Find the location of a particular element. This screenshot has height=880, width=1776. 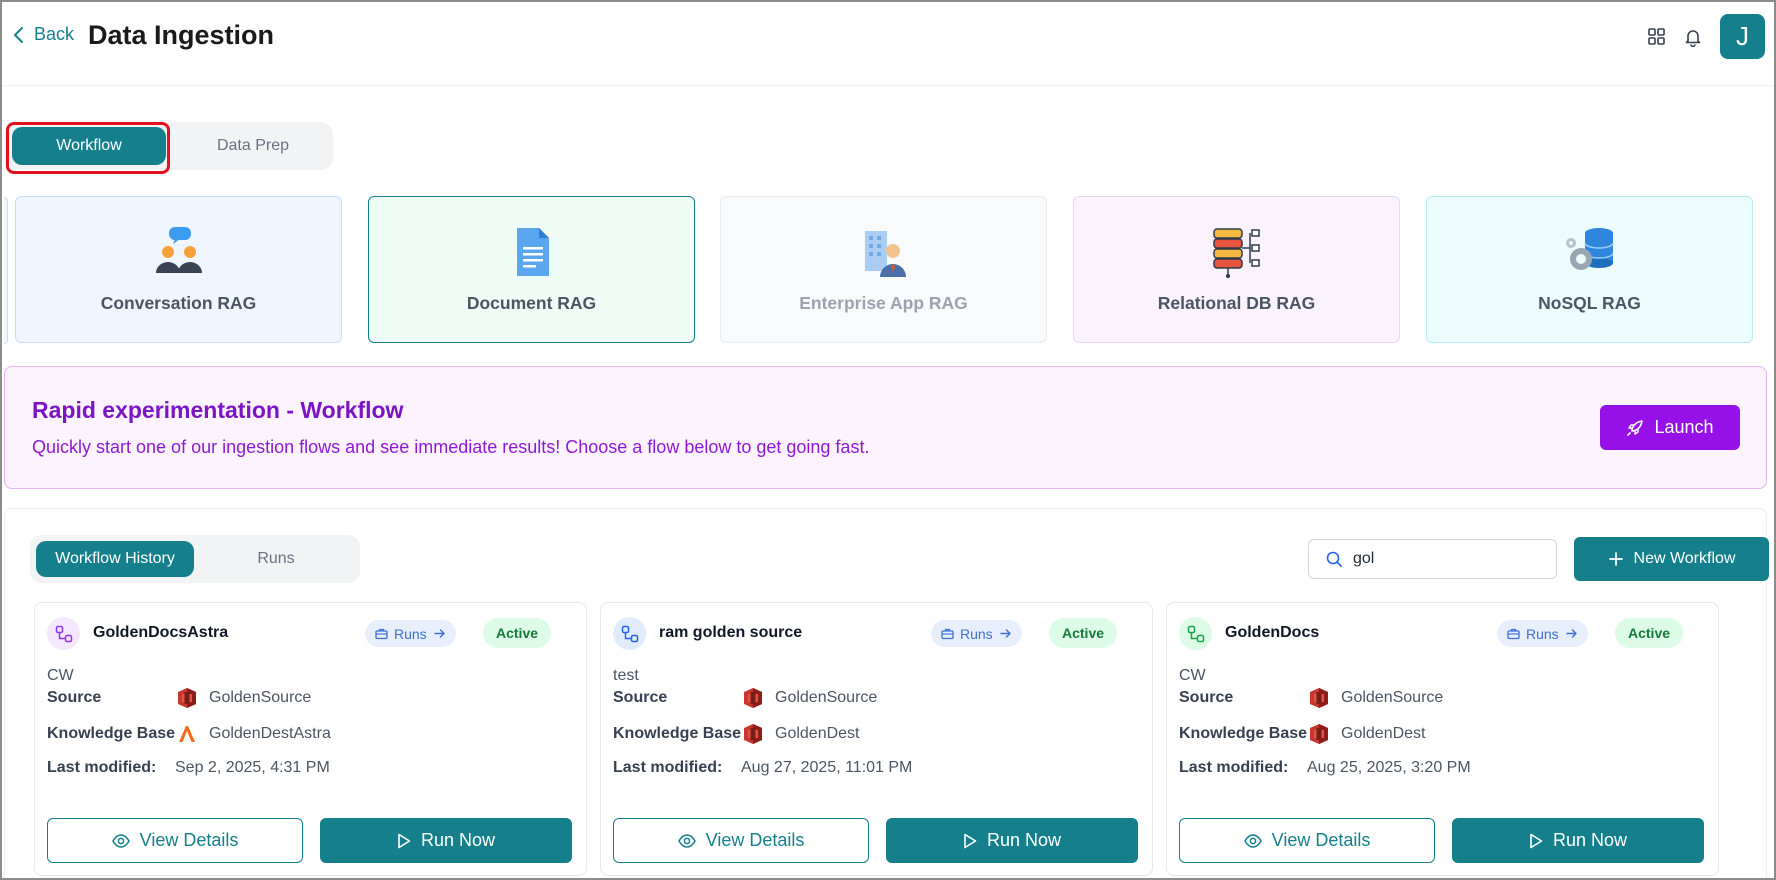

last-modified-date: Aug 25, 2025, 3:20 PM is located at coordinates (1389, 767).